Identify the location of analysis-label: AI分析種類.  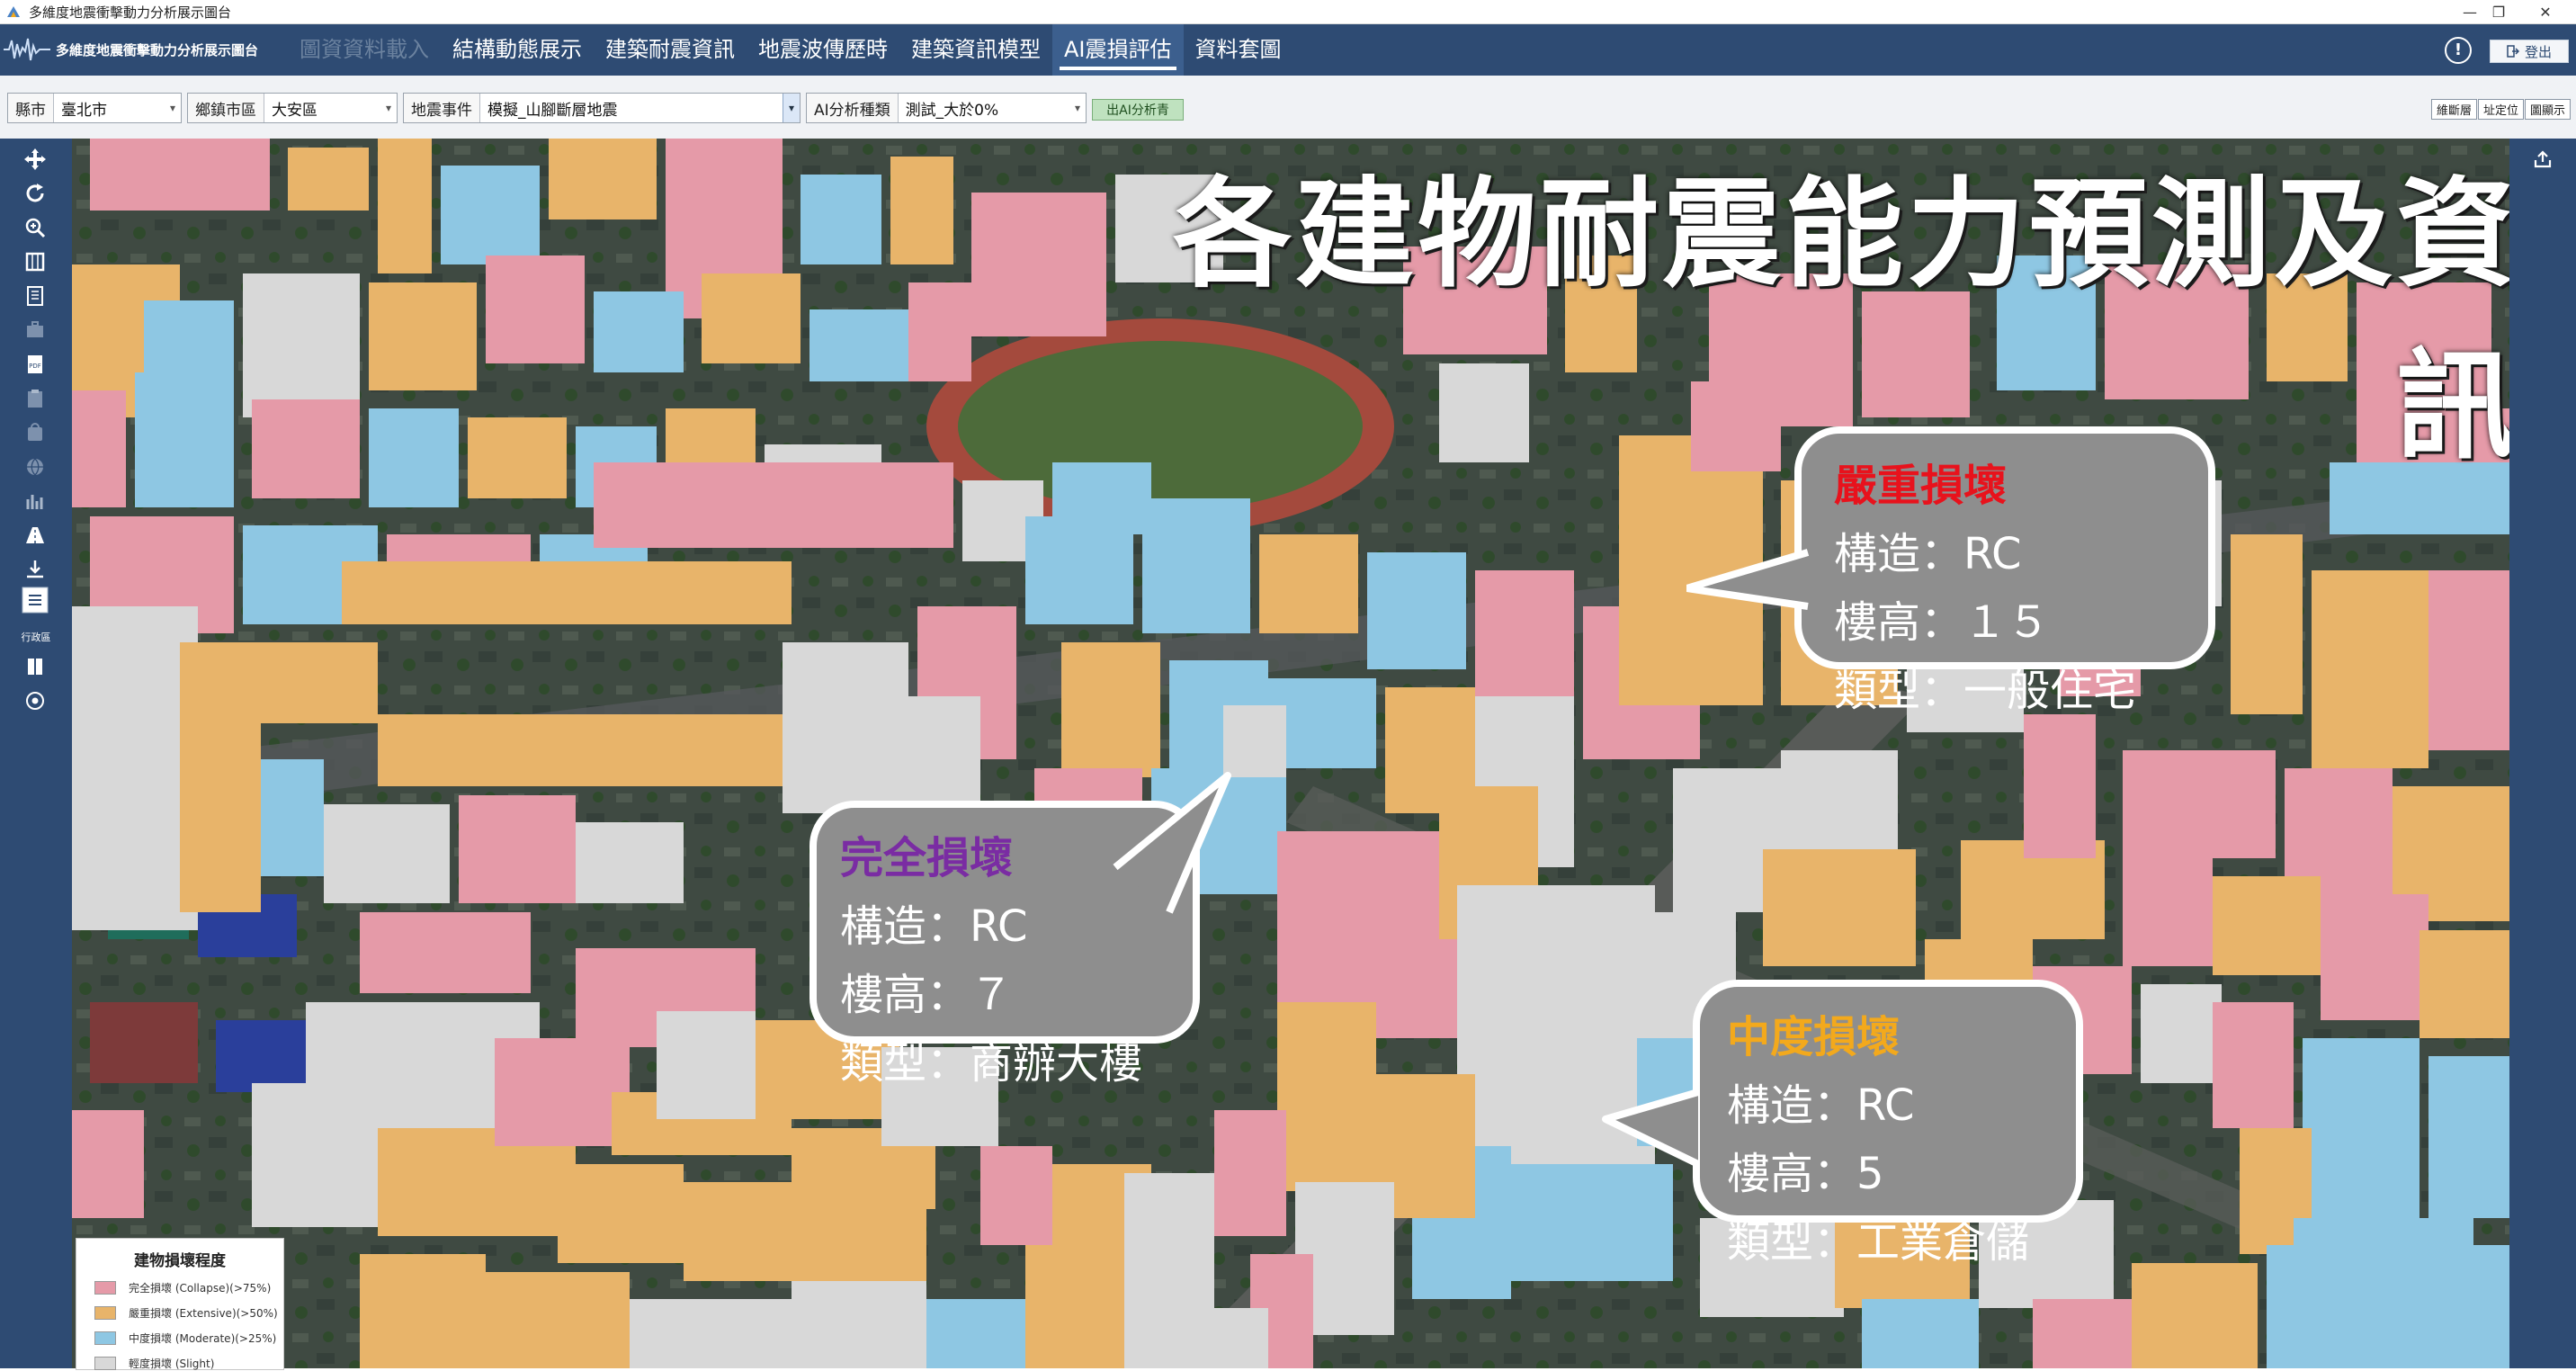
(853, 108).